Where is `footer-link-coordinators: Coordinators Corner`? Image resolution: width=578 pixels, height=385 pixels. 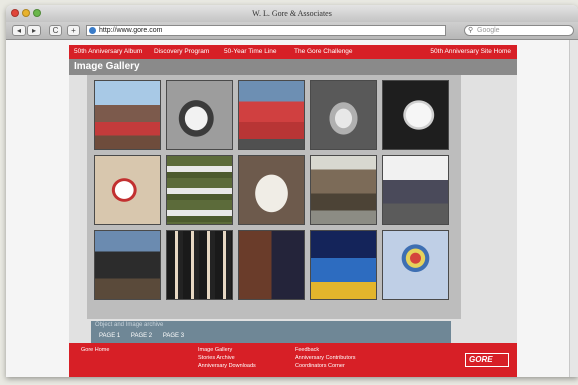
footer-link-coordinators: Coordinators Corner is located at coordinates (320, 366).